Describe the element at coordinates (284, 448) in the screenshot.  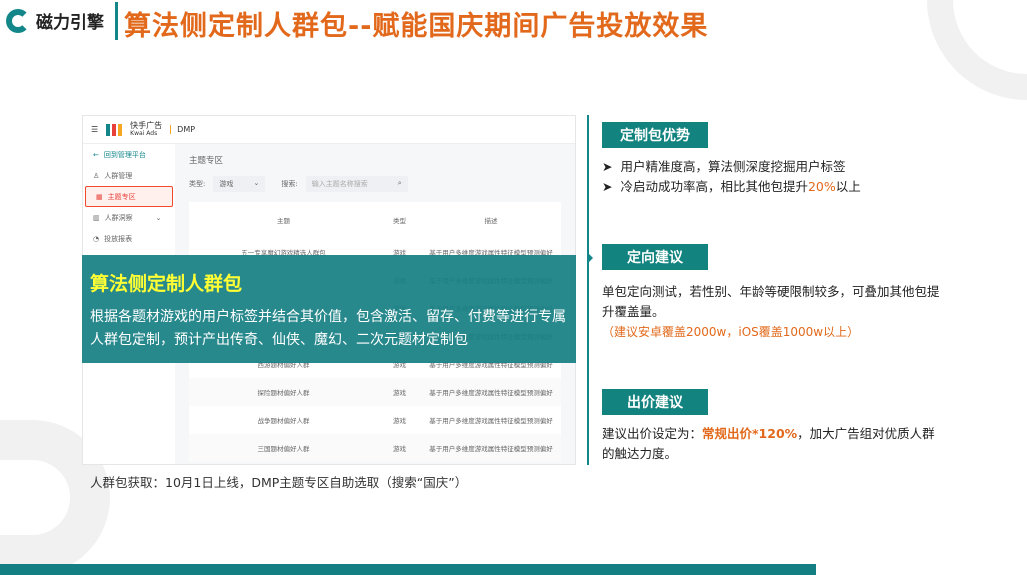
I see `cell-name: 三国题材偏好人群` at that location.